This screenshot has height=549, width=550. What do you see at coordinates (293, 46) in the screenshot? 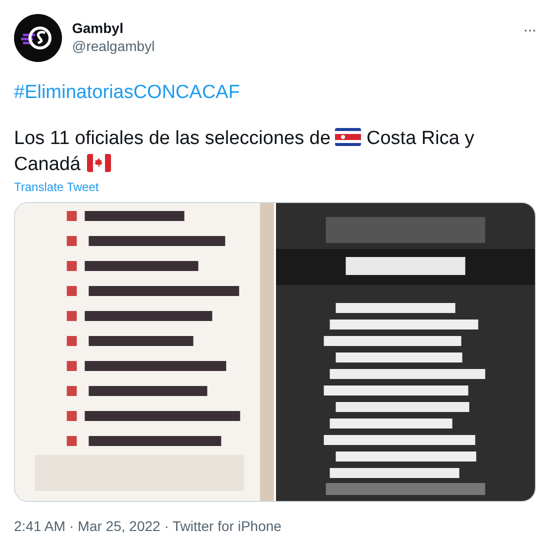
I see `author-handle: @realgambyl` at bounding box center [293, 46].